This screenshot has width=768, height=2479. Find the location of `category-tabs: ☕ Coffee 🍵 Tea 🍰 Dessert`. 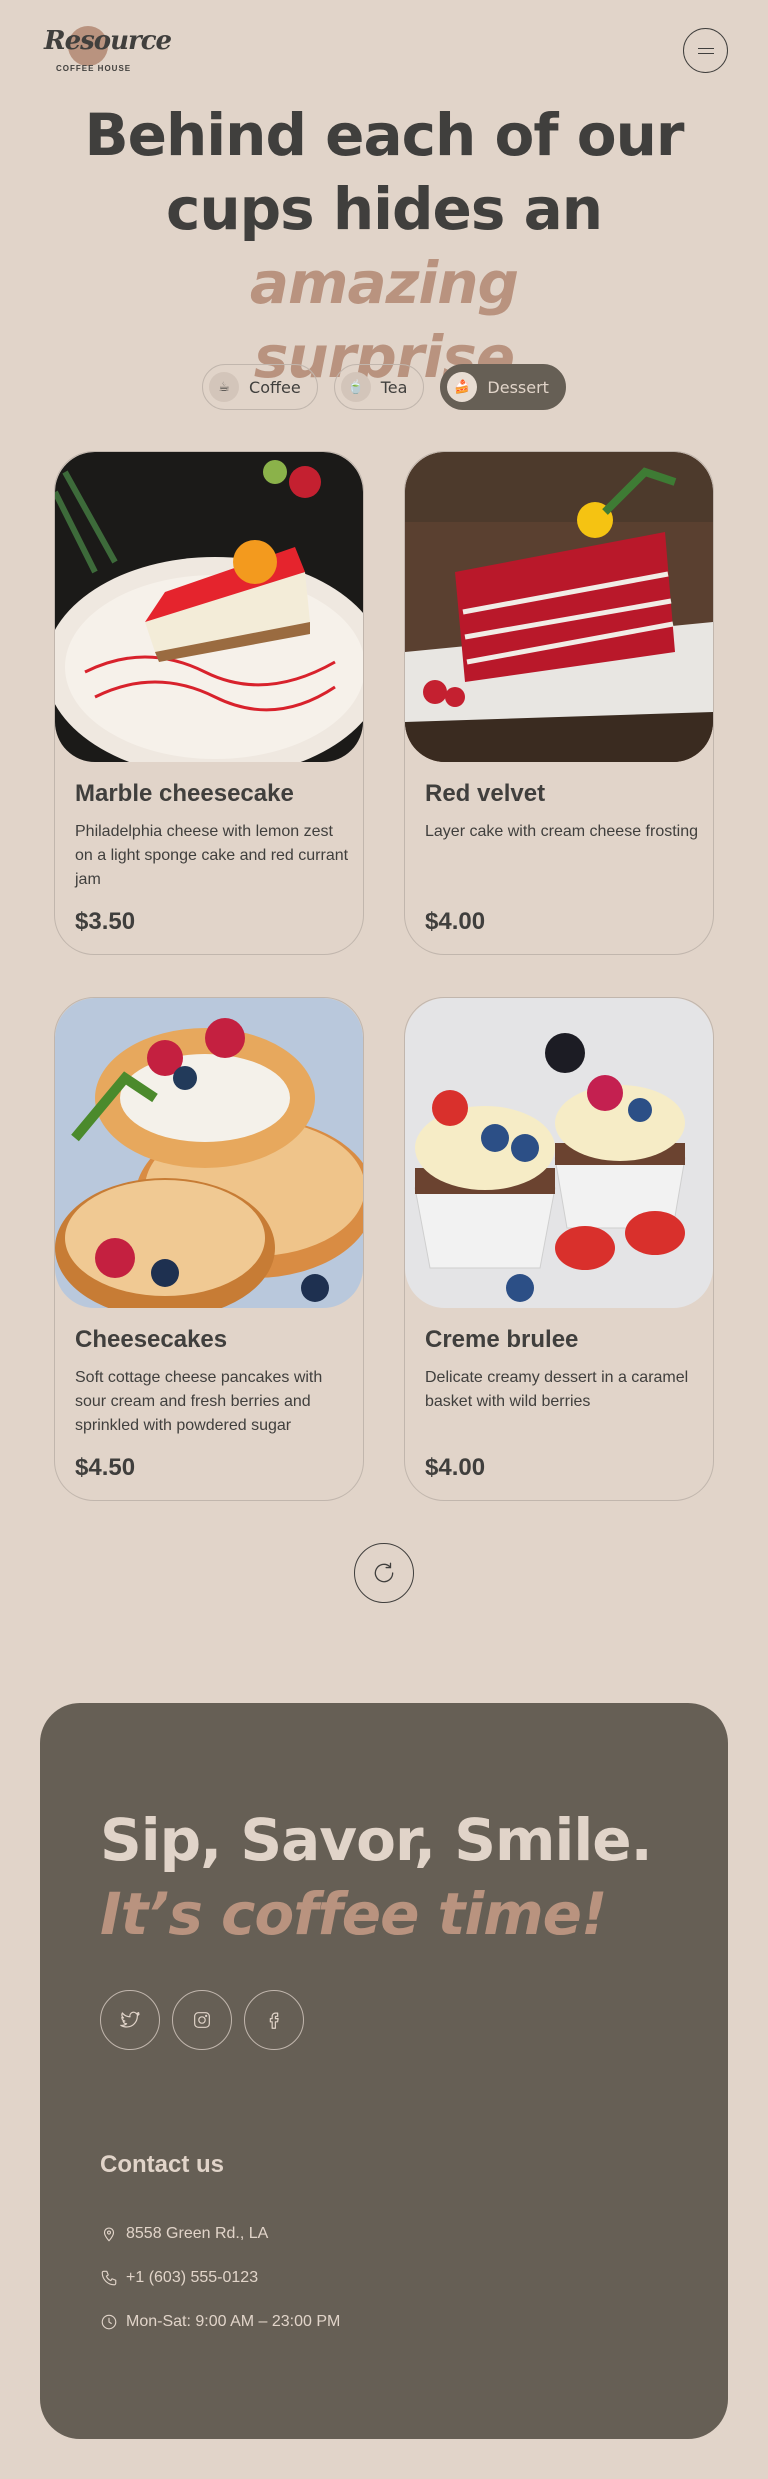

category-tabs: ☕ Coffee 🍵 Tea 🍰 Dessert is located at coordinates (384, 387).